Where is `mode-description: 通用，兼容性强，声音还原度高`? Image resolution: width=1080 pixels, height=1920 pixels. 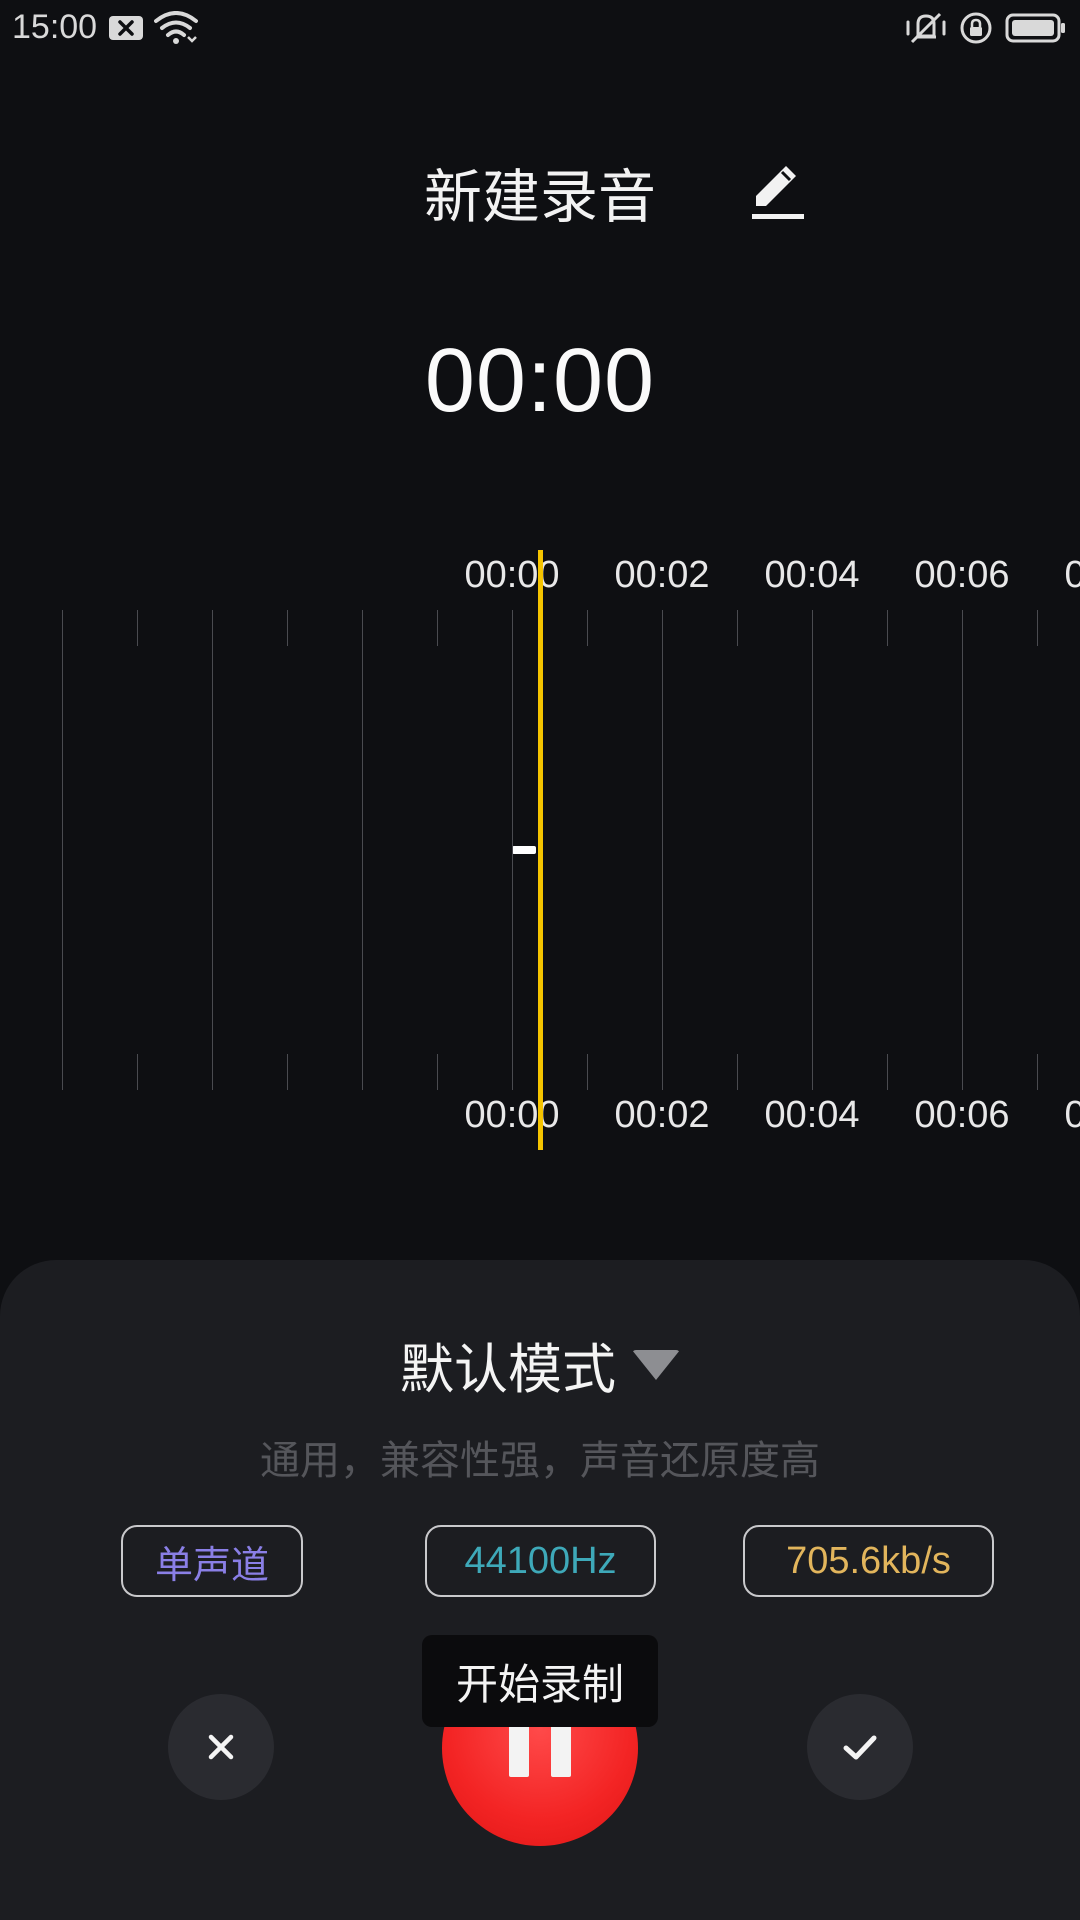
mode-description: 通用，兼容性强，声音还原度高 is located at coordinates (540, 1461).